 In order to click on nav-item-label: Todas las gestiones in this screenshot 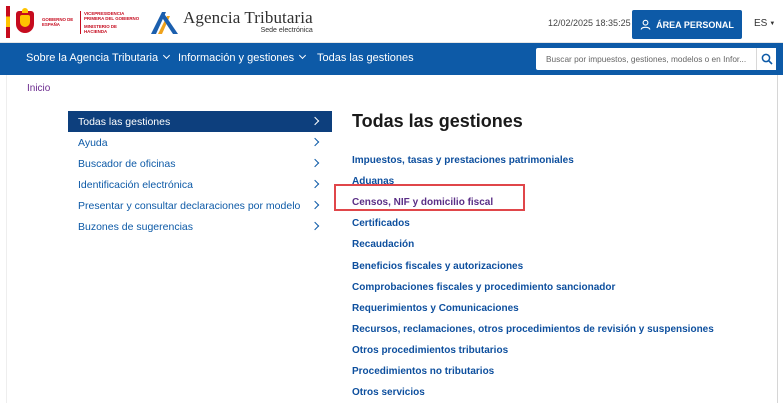, I will do `click(365, 58)`.